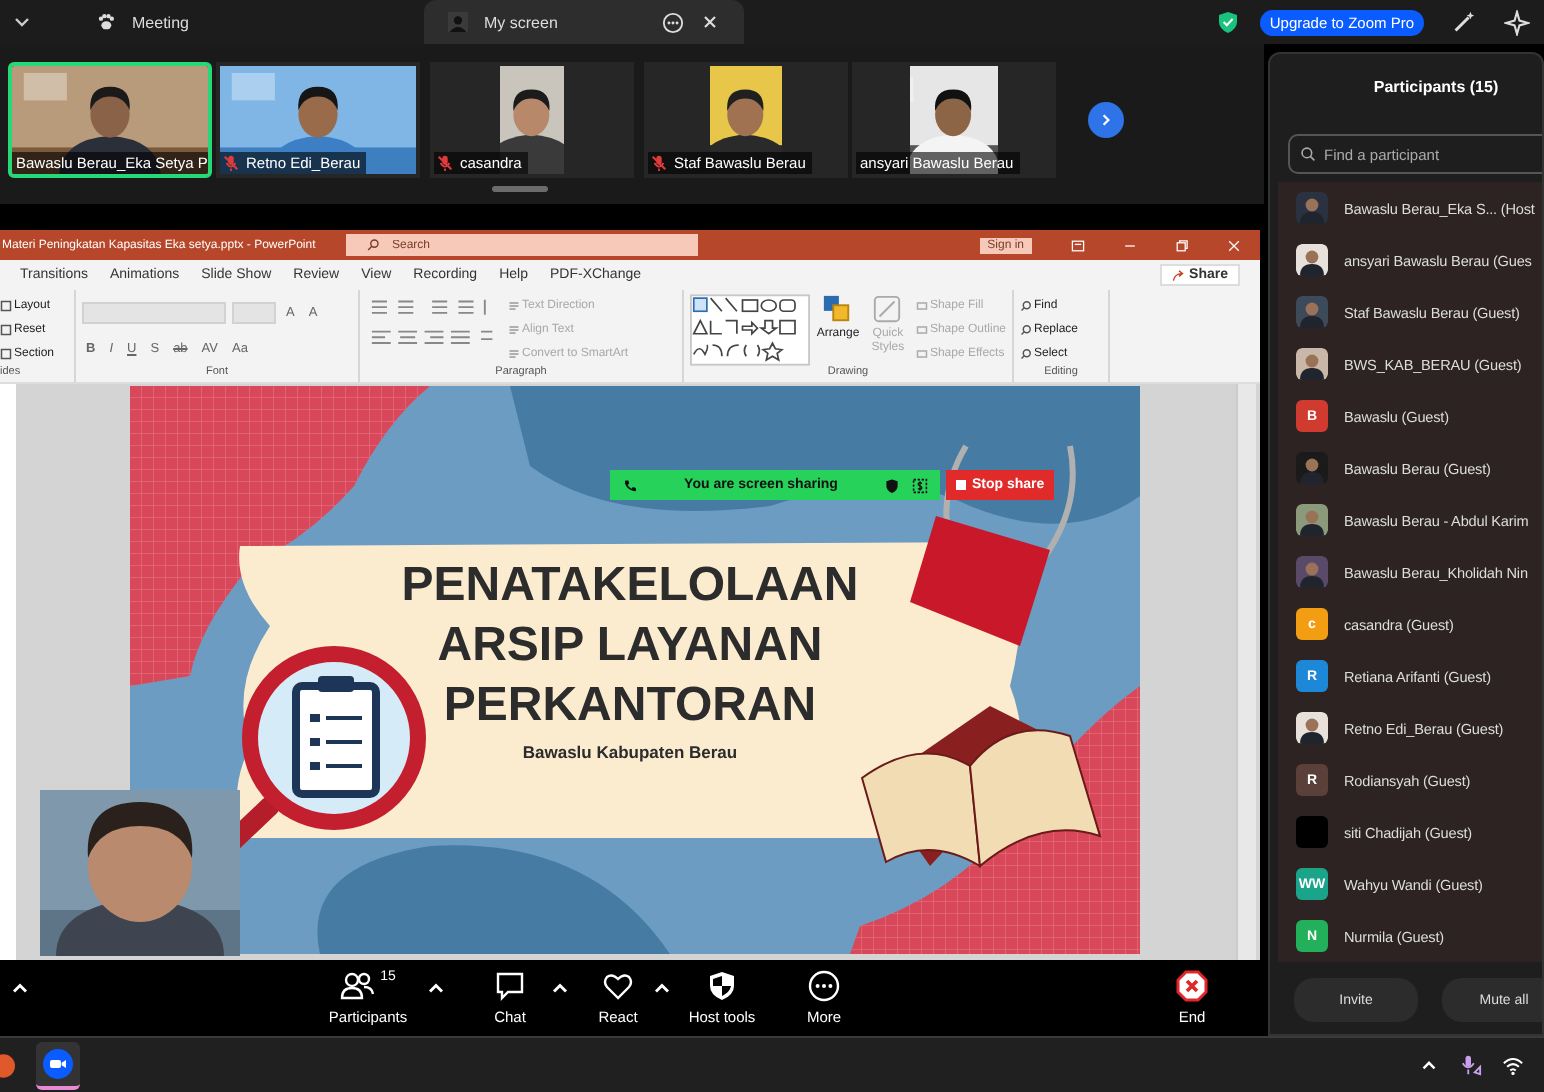 This screenshot has width=1544, height=1092. I want to click on next-page-button, so click(1106, 120).